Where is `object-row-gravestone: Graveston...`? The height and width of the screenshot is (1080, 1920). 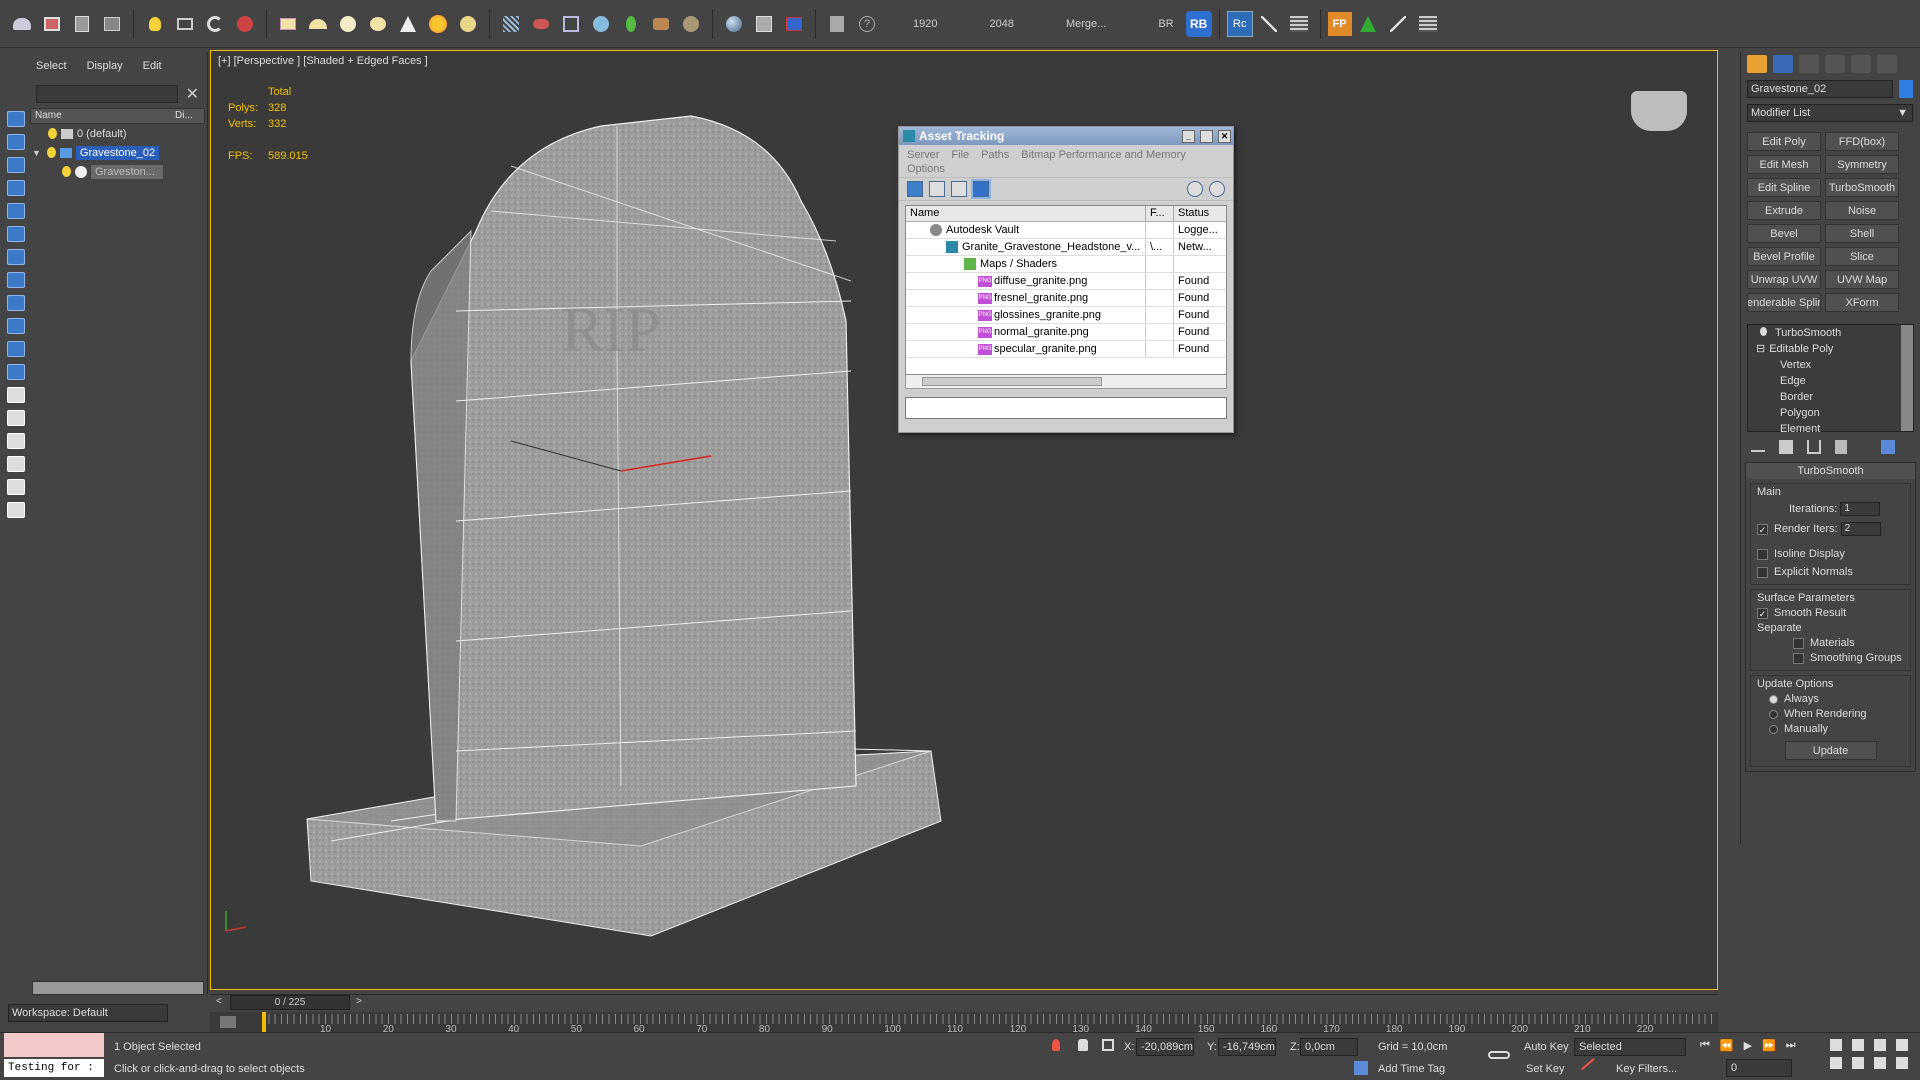
object-row-gravestone: Graveston... is located at coordinates (117, 171).